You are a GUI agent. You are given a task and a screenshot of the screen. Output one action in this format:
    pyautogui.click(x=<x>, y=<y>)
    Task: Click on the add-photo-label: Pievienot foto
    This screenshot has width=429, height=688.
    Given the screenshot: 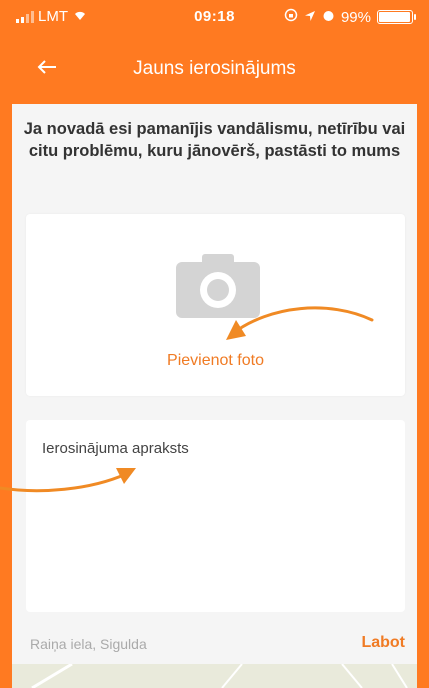 What is the action you would take?
    pyautogui.click(x=215, y=360)
    